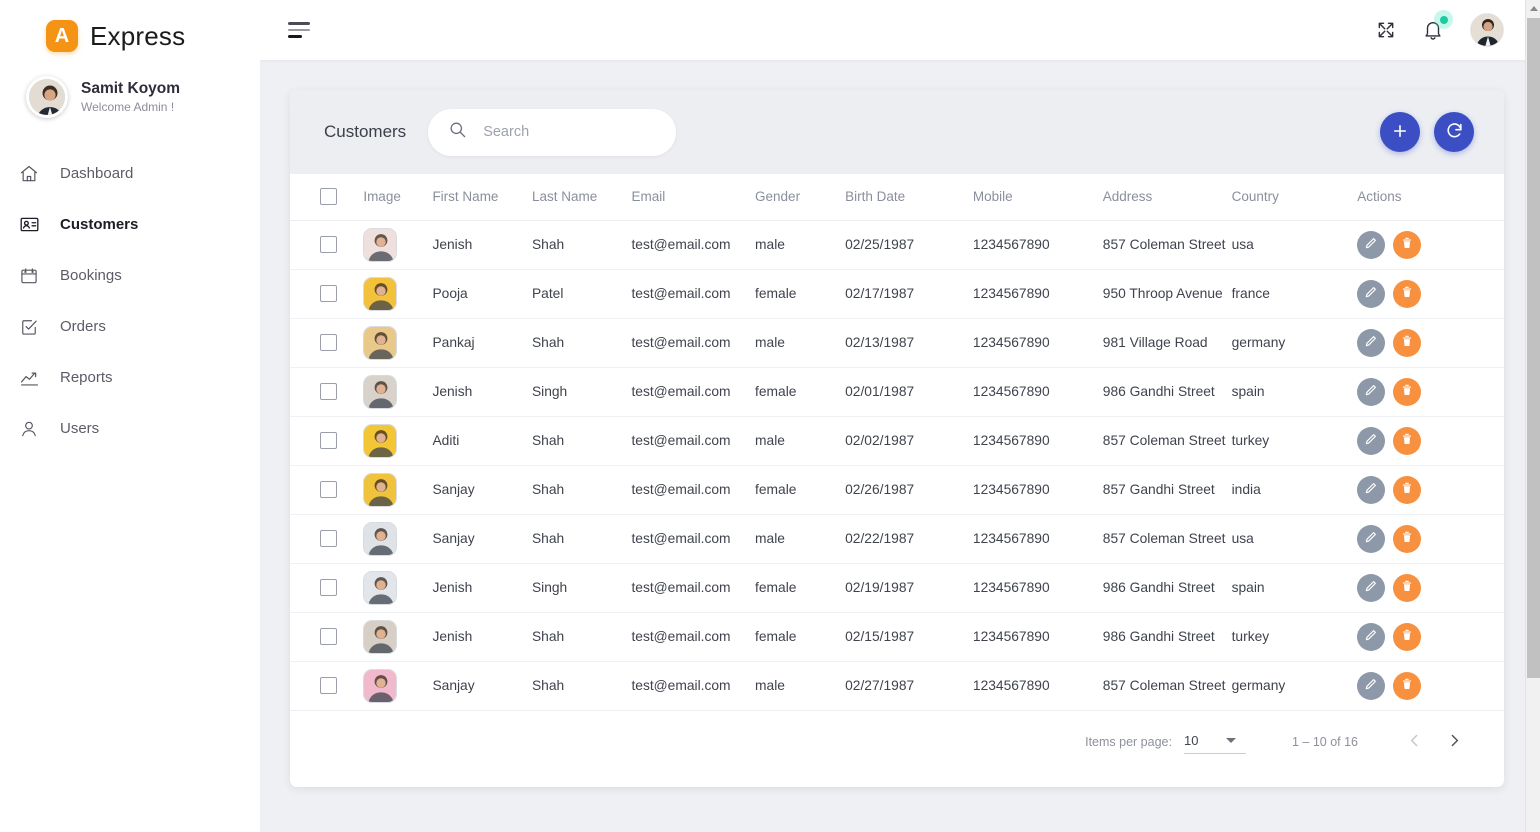  What do you see at coordinates (1167, 392) in the screenshot?
I see `cell-address: 986 Gandhi Street` at bounding box center [1167, 392].